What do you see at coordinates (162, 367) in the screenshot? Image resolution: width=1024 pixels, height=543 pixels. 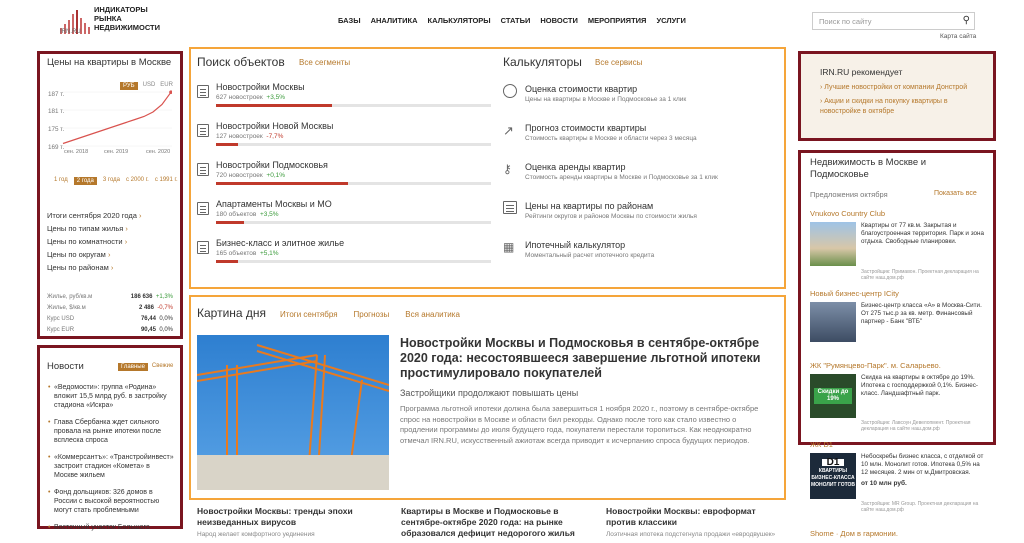 I see `news-tab-fresh: Свежие` at bounding box center [162, 367].